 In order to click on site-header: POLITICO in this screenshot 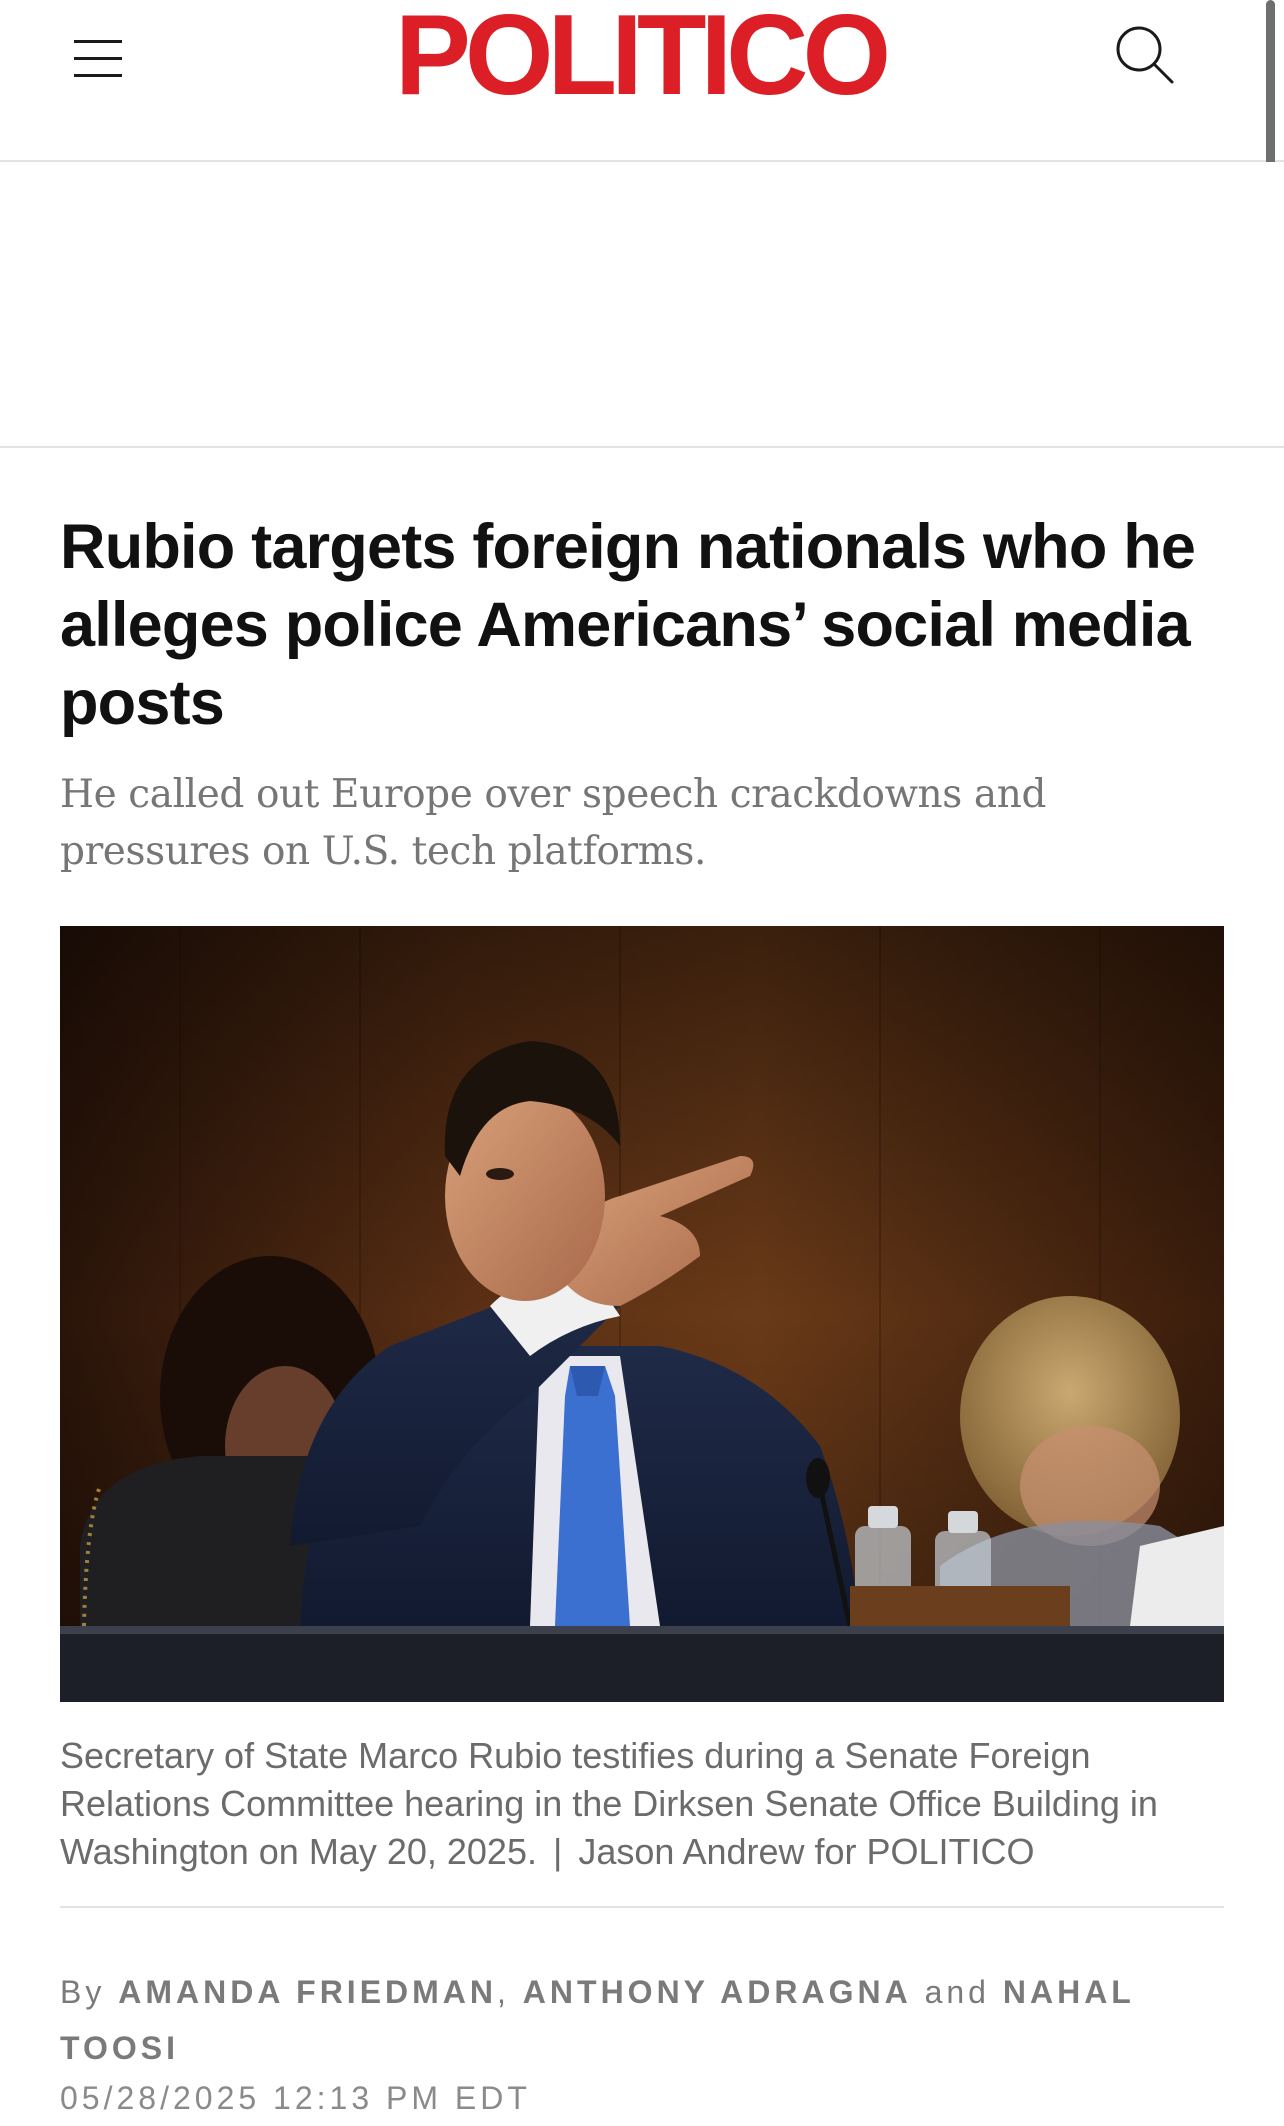, I will do `click(642, 81)`.